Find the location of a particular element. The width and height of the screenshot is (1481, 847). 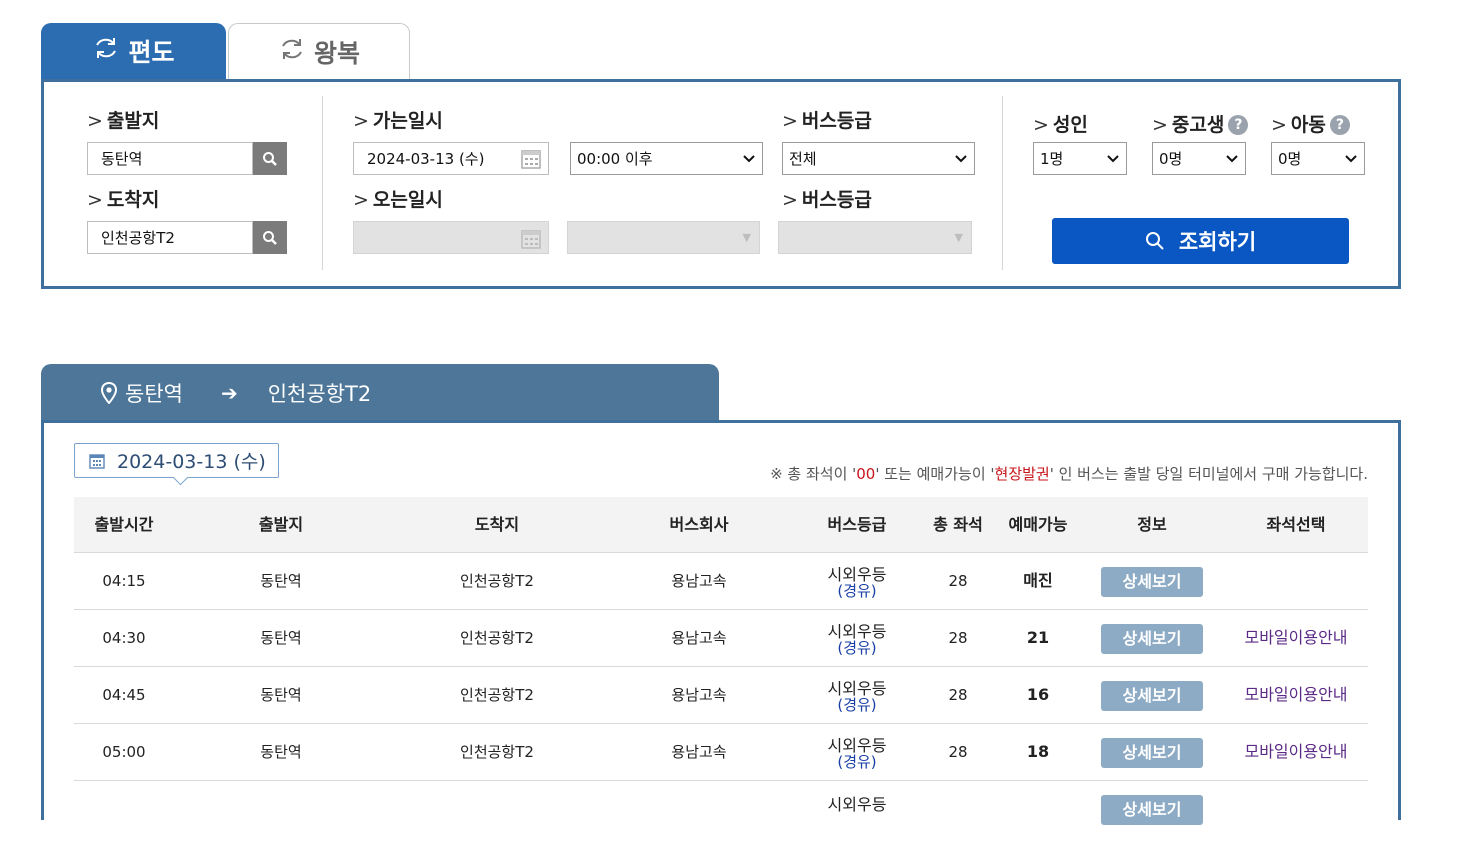

table-row: 시외우등 상세보기 is located at coordinates (721, 809).